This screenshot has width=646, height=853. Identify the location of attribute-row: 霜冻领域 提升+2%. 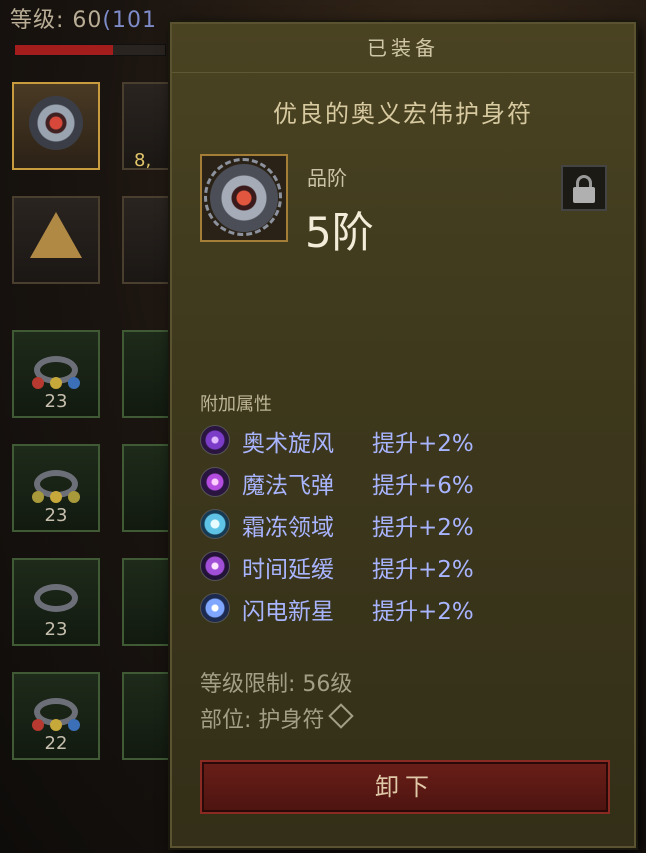
(410, 524).